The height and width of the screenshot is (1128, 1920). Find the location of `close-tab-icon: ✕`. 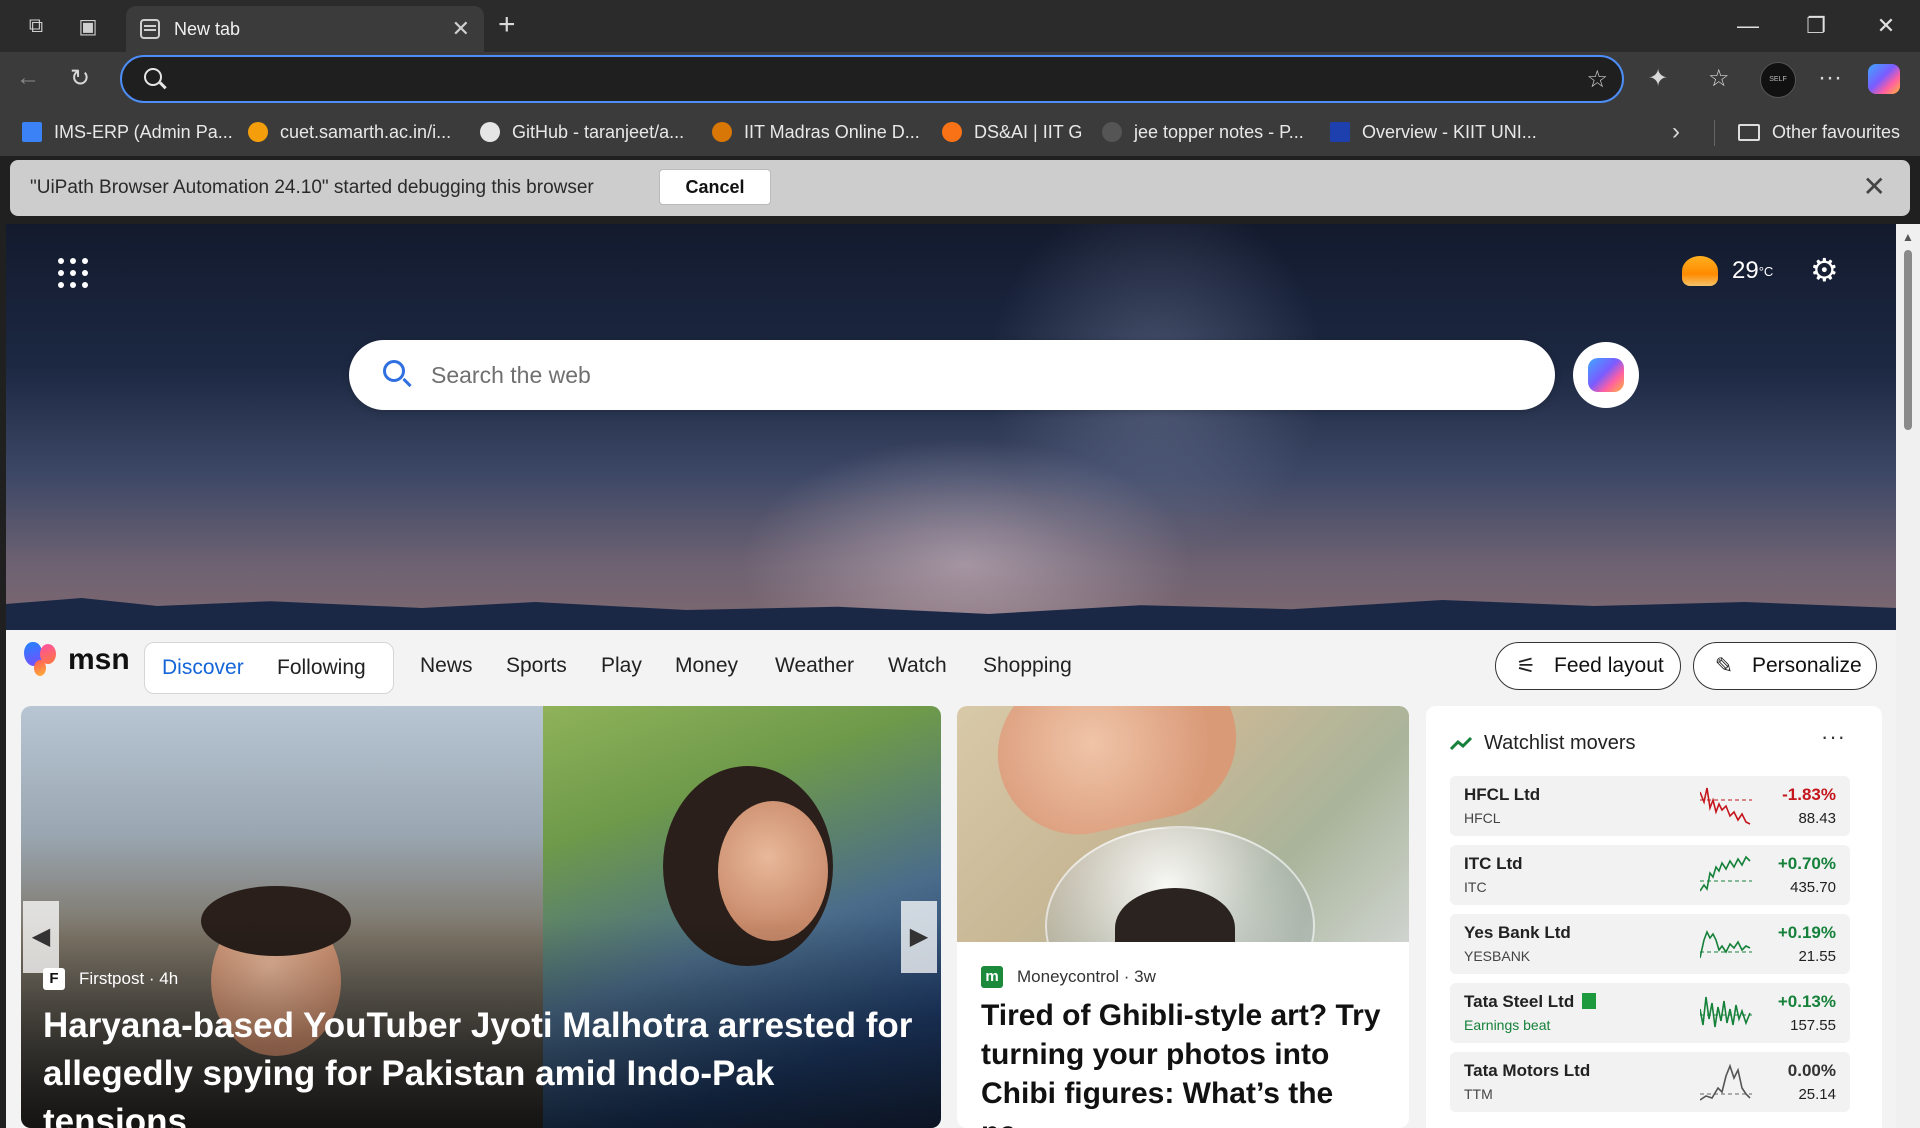

close-tab-icon: ✕ is located at coordinates (461, 29).